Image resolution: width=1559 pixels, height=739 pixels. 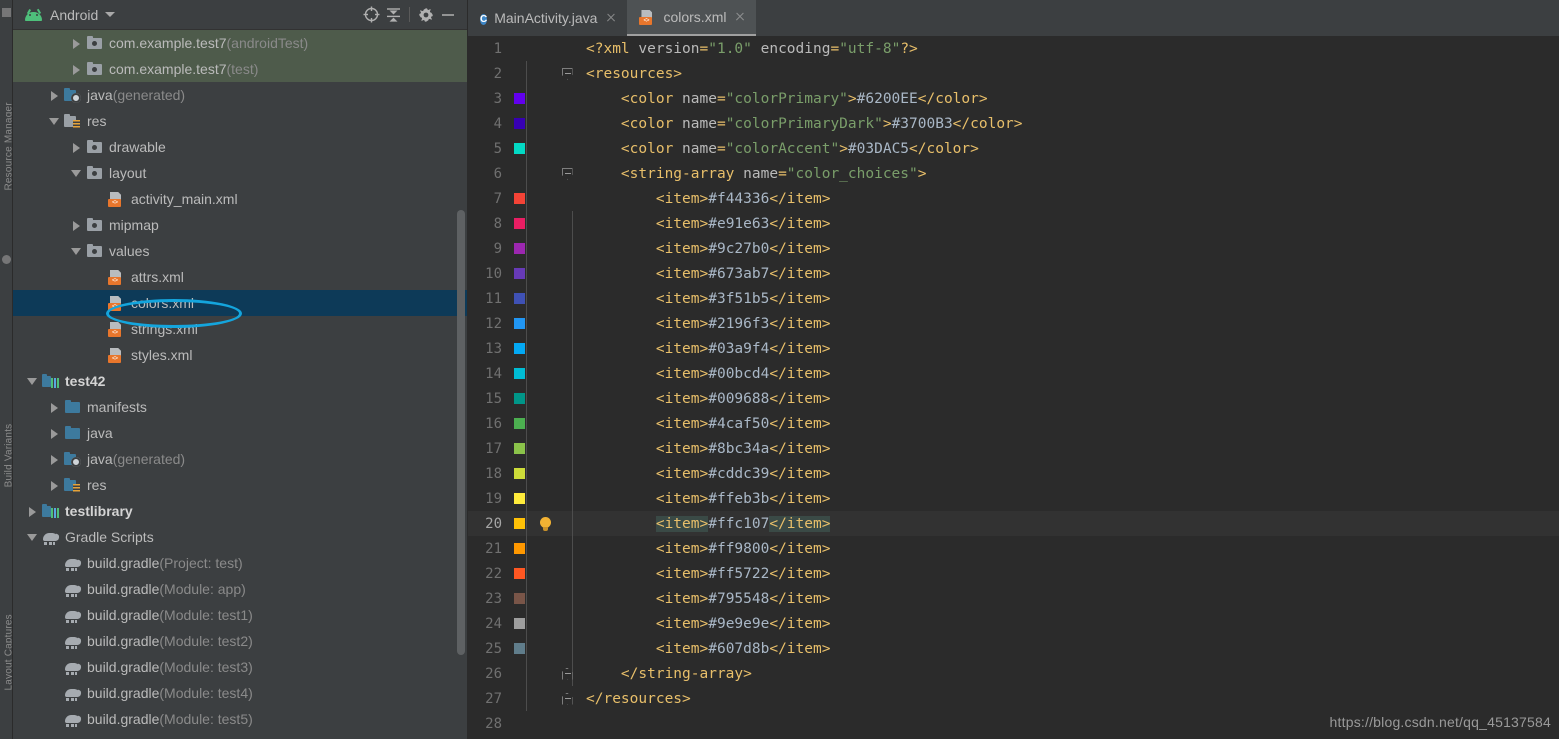 What do you see at coordinates (240, 693) in the screenshot?
I see `tree-node-build-gradle: build.gradle (Module: test4)` at bounding box center [240, 693].